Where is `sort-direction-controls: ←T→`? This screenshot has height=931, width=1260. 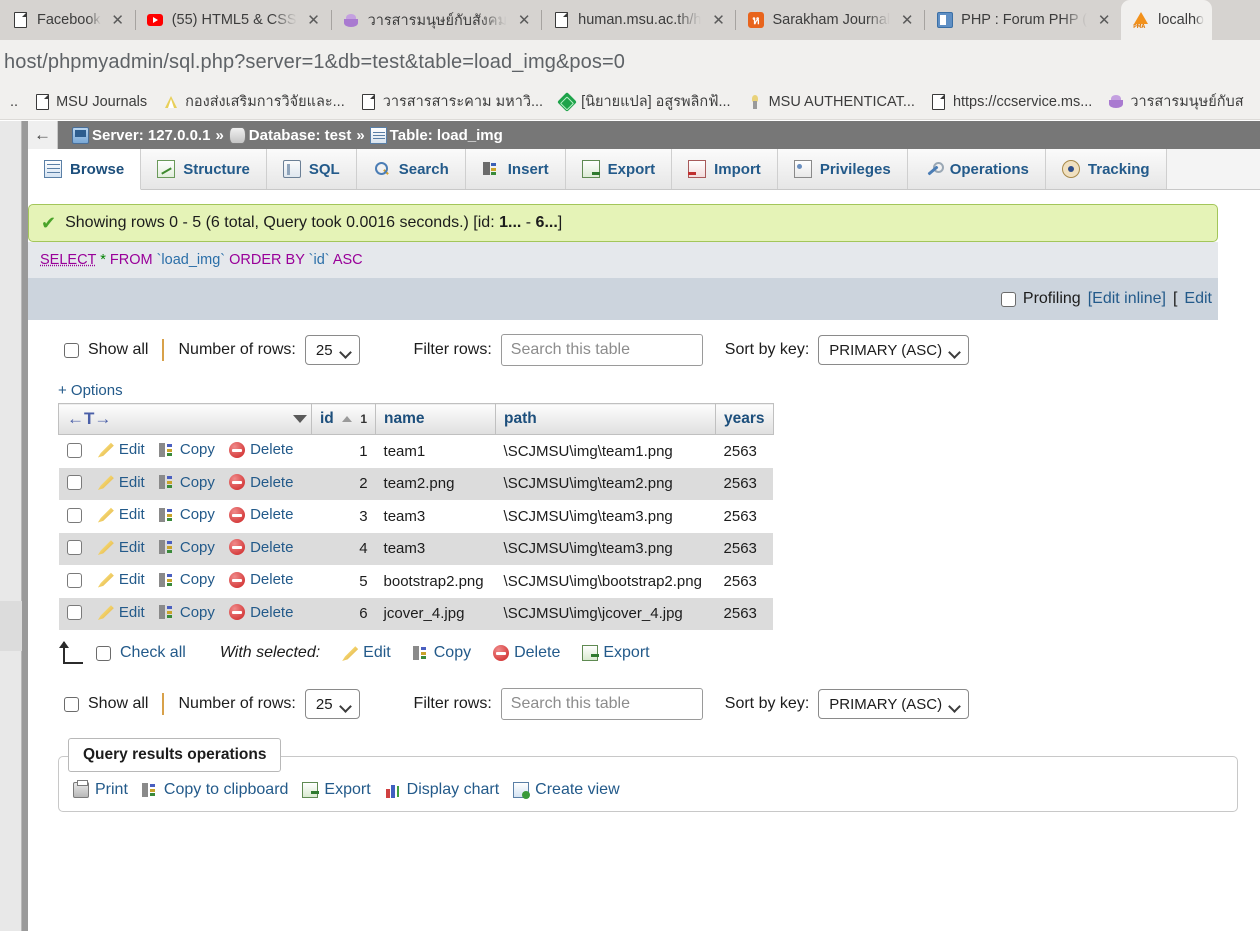
sort-direction-controls: ←T→ is located at coordinates (89, 419).